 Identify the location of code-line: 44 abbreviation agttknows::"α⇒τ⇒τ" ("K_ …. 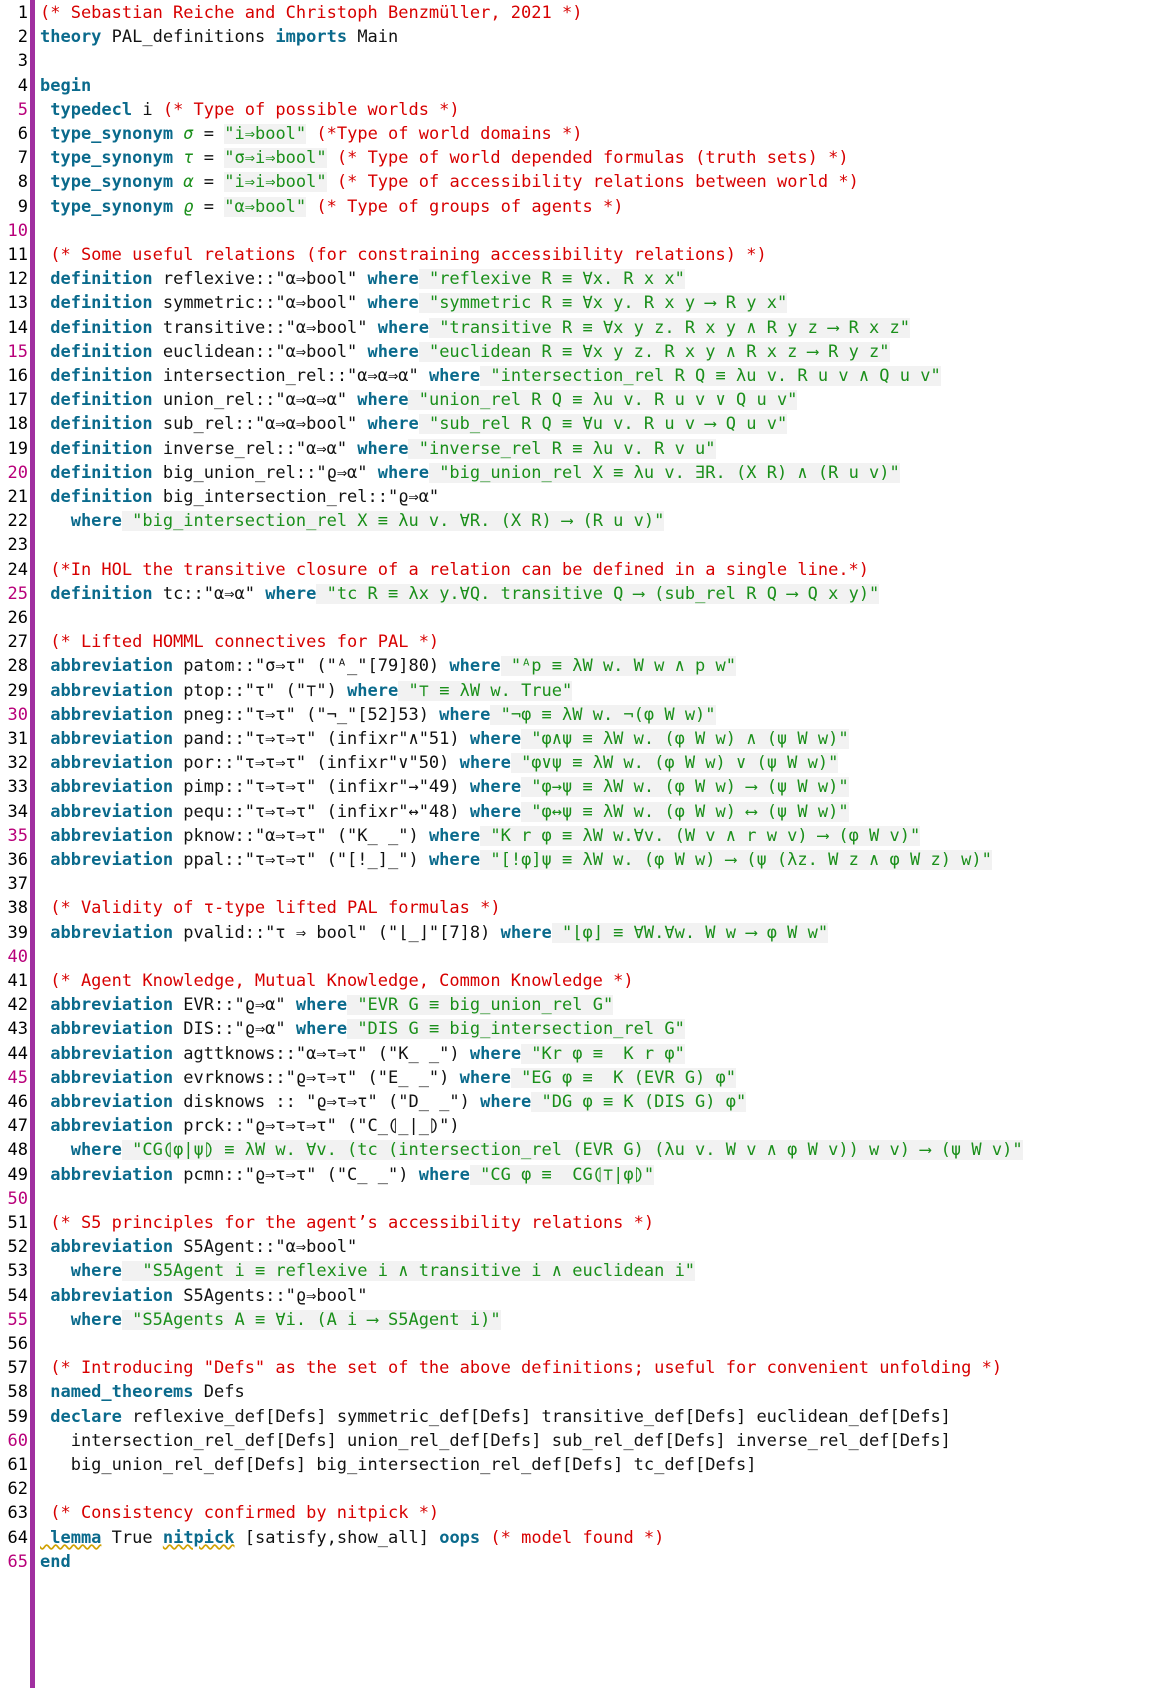
(580, 1054).